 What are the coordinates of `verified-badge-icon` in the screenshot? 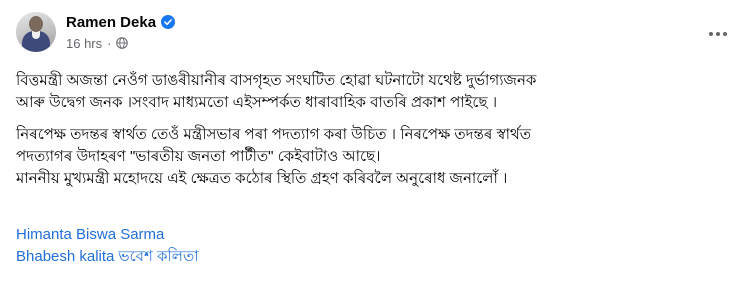 It's located at (168, 22).